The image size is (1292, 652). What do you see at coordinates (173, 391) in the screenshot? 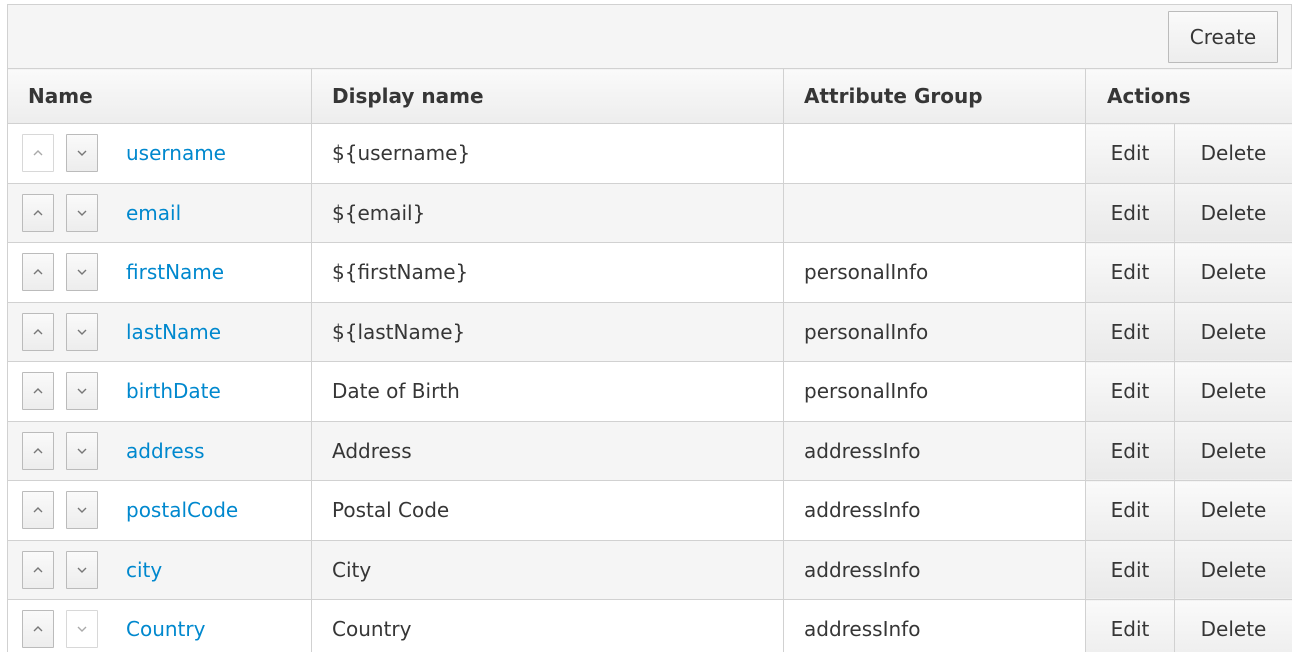
I see `attribute-name-link: birthDate` at bounding box center [173, 391].